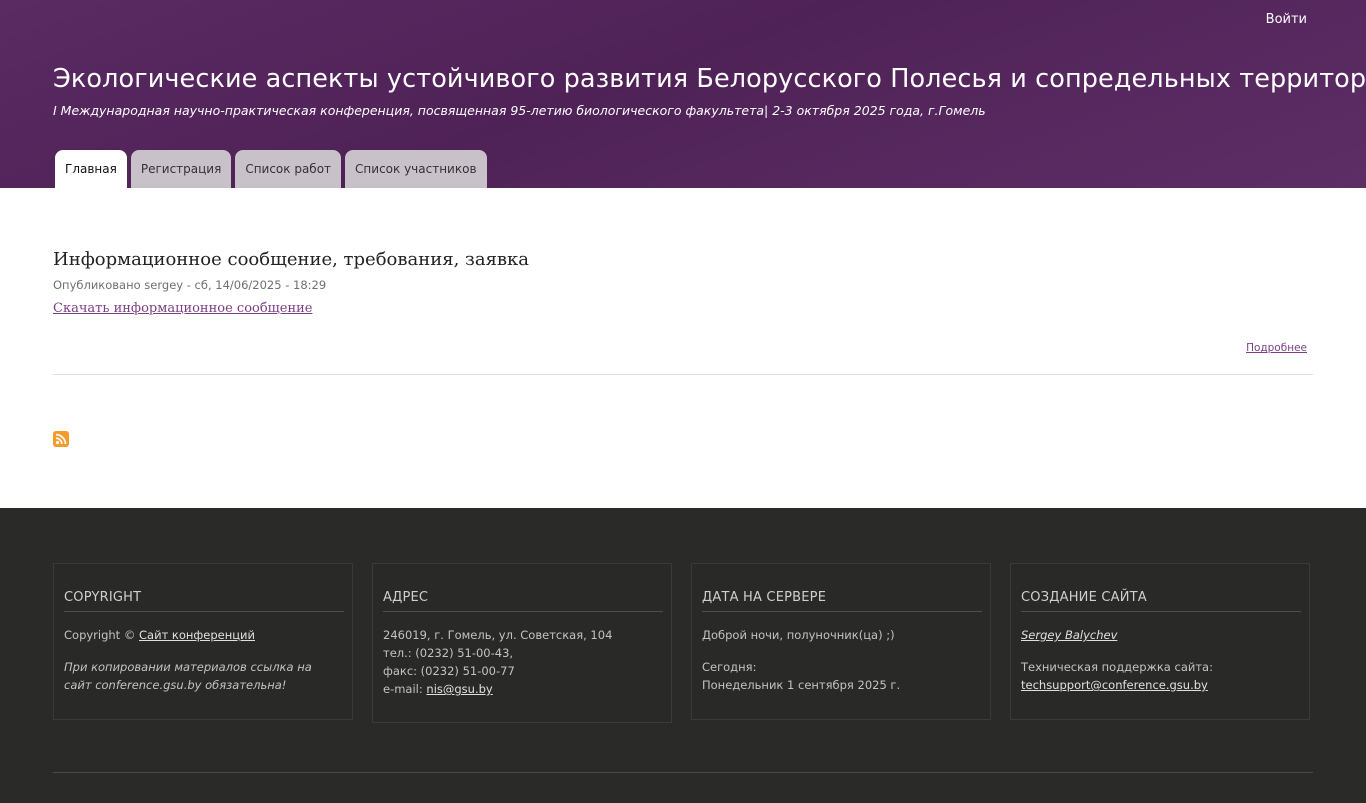 This screenshot has width=1366, height=803. What do you see at coordinates (61, 439) in the screenshot?
I see `rss-feed-icon` at bounding box center [61, 439].